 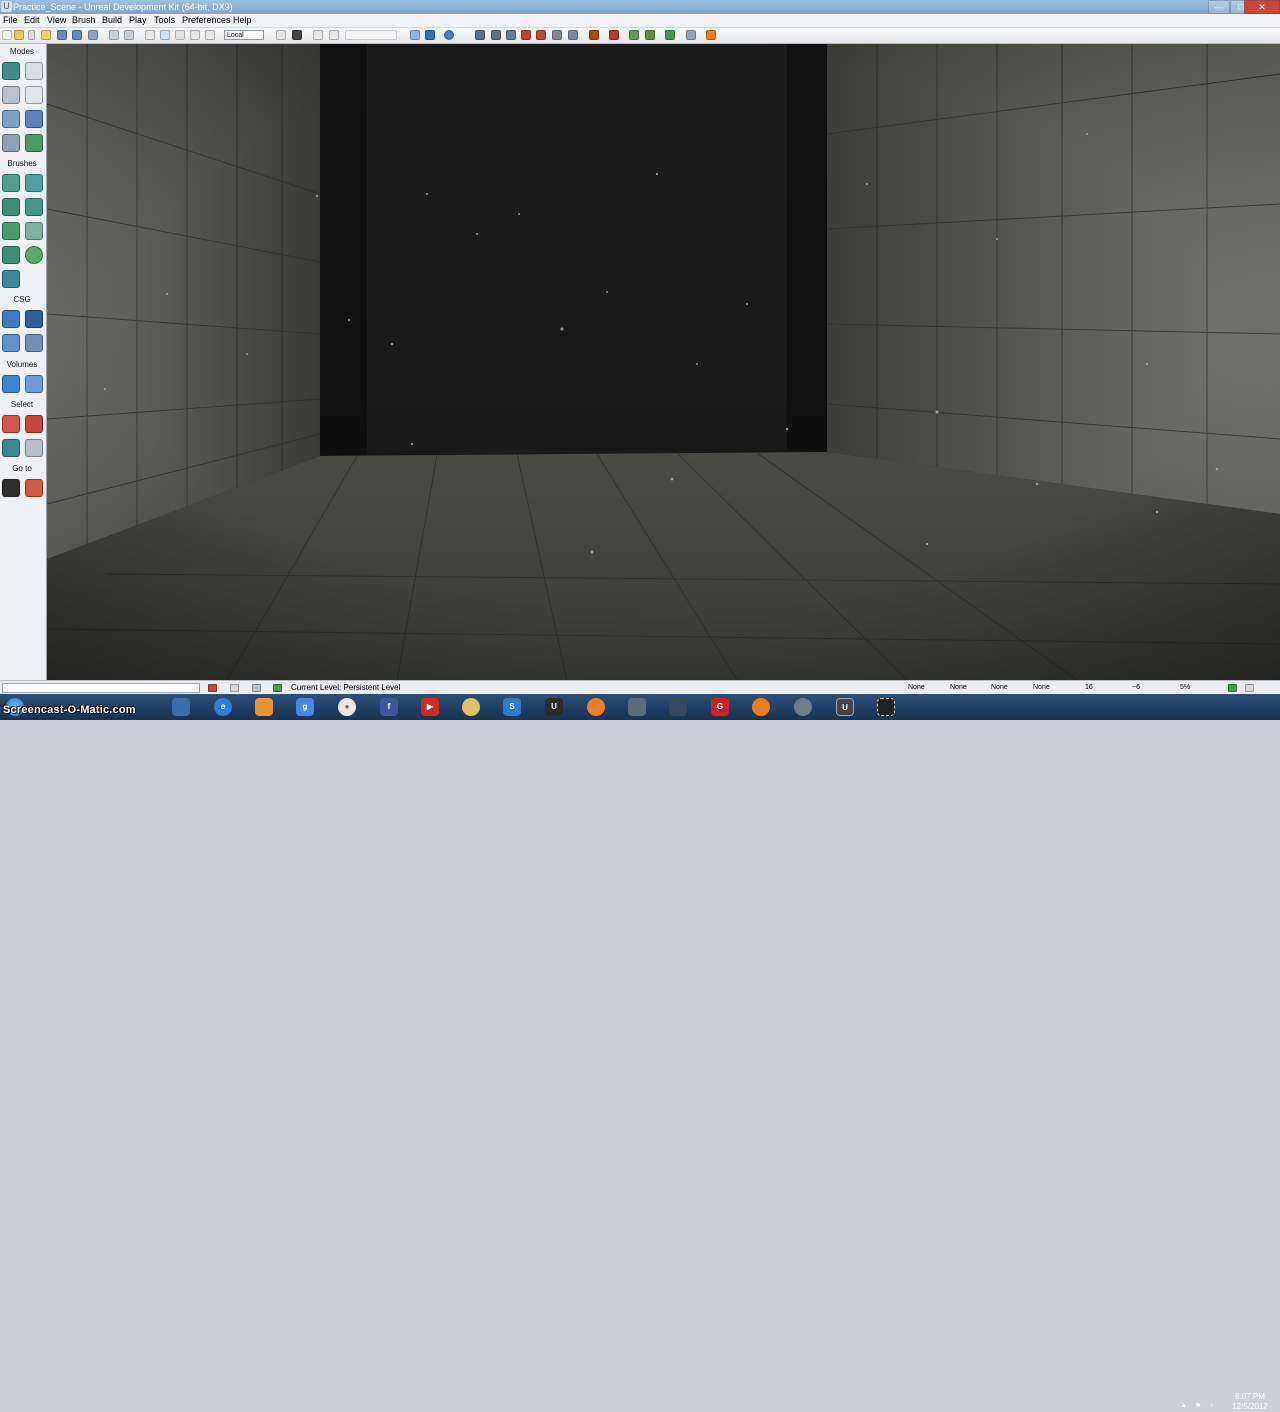 I want to click on landscape-mode-icon, so click(x=11, y=143).